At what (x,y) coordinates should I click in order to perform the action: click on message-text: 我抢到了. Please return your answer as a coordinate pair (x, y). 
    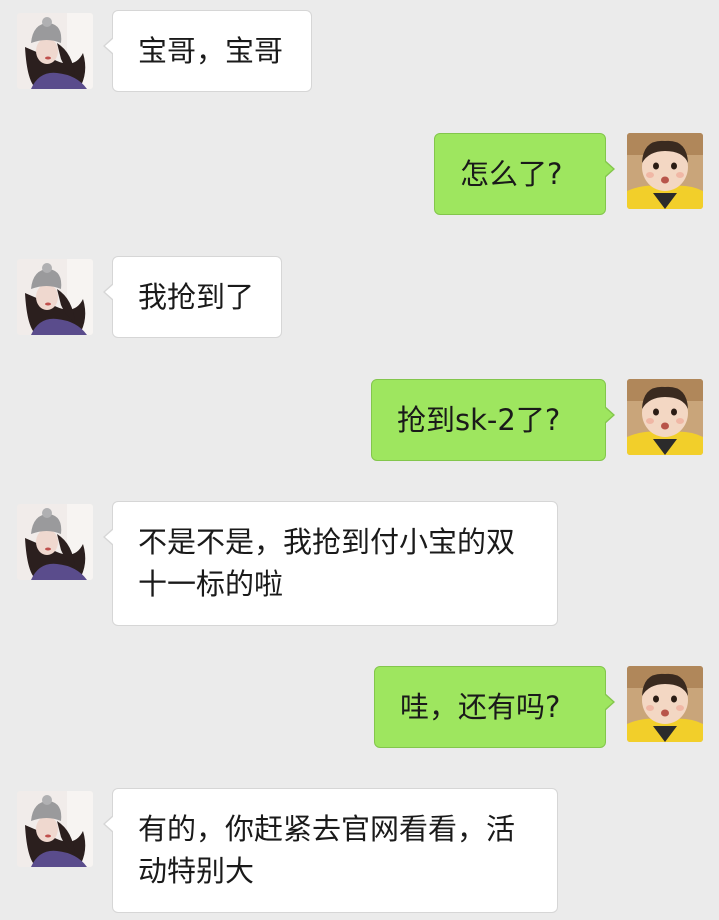
    Looking at the image, I should click on (196, 297).